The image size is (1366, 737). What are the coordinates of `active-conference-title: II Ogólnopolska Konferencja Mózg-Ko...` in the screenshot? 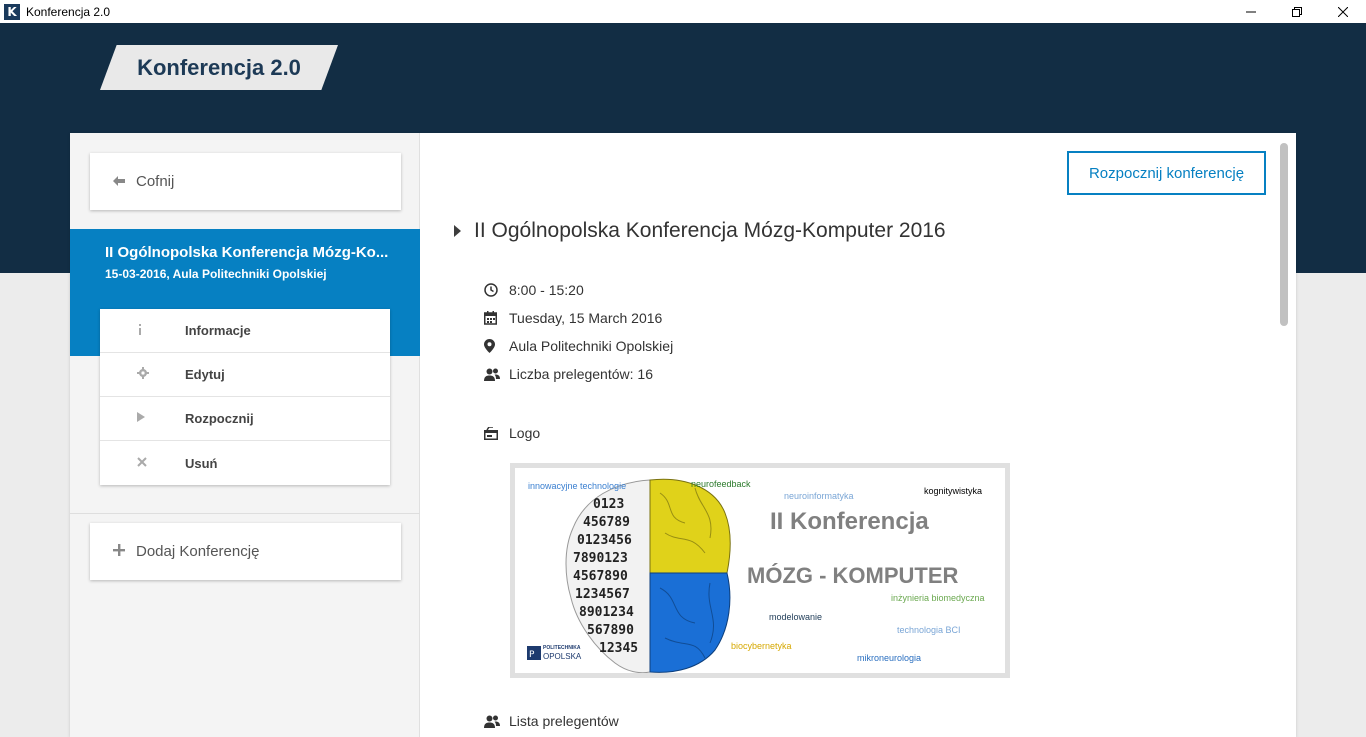 It's located at (247, 252).